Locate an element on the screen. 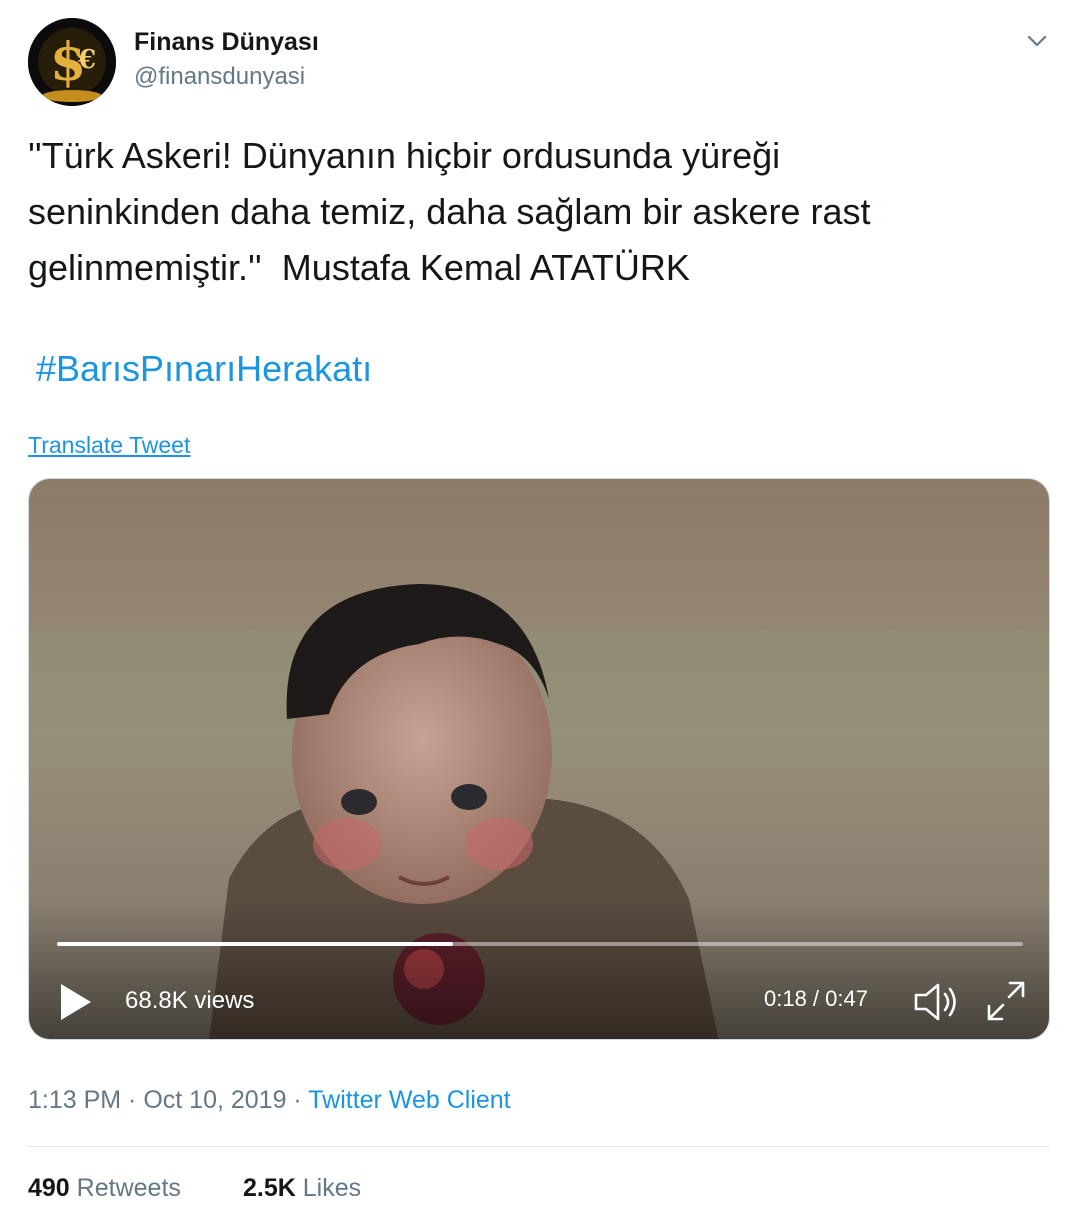 The image size is (1074, 1232). fullscreen-icon is located at coordinates (1006, 1001).